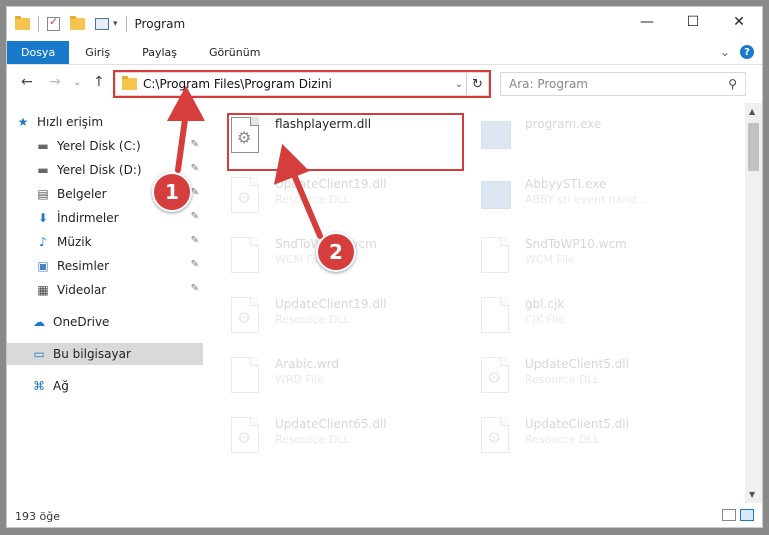  Describe the element at coordinates (577, 259) in the screenshot. I see `file-item: SndToWP10.wcm WCM File` at that location.